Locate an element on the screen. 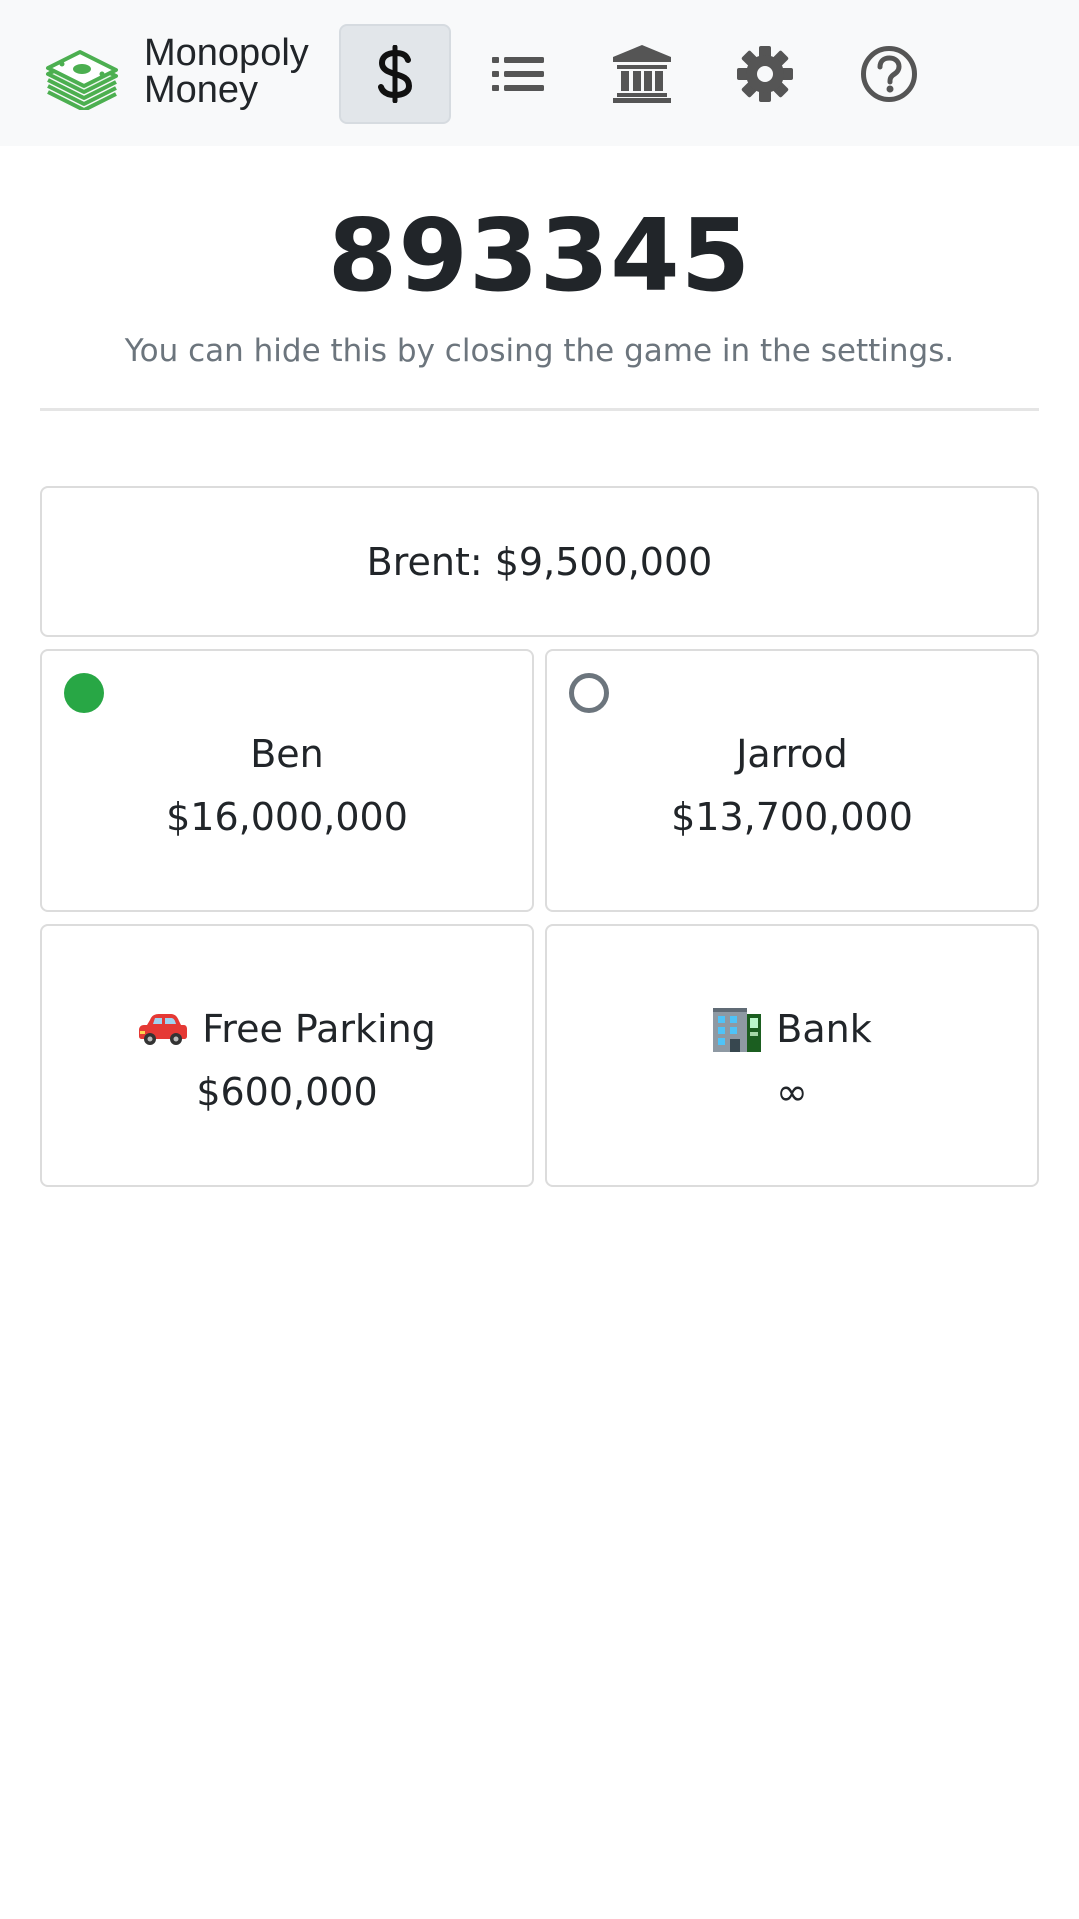 The image size is (1079, 1919). self-balance-label: Brent: $9,500,000 is located at coordinates (539, 561).